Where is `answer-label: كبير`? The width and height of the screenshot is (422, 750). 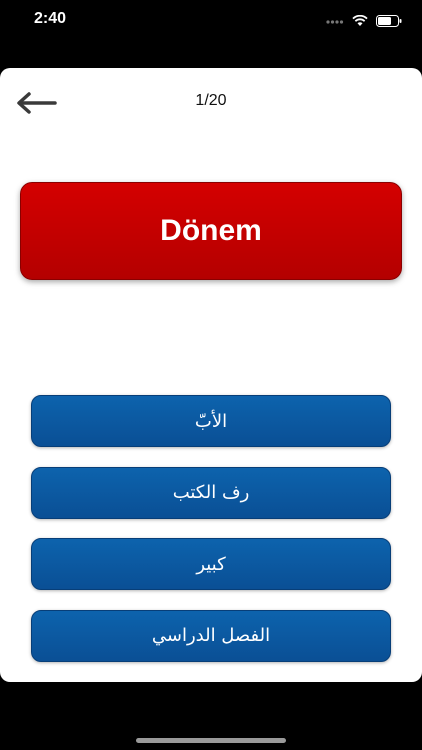
answer-label: كبير is located at coordinates (211, 564).